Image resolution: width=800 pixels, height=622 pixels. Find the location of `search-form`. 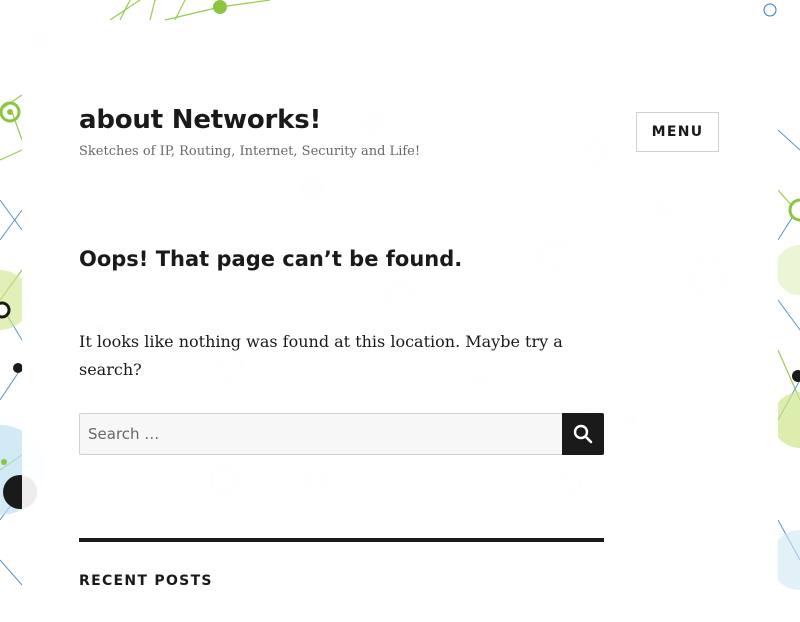

search-form is located at coordinates (341, 434).